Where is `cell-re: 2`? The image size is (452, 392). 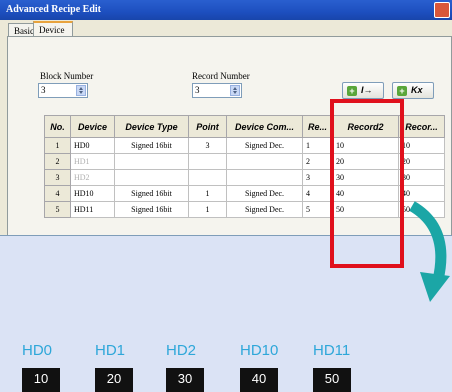
cell-re: 2 is located at coordinates (317, 161).